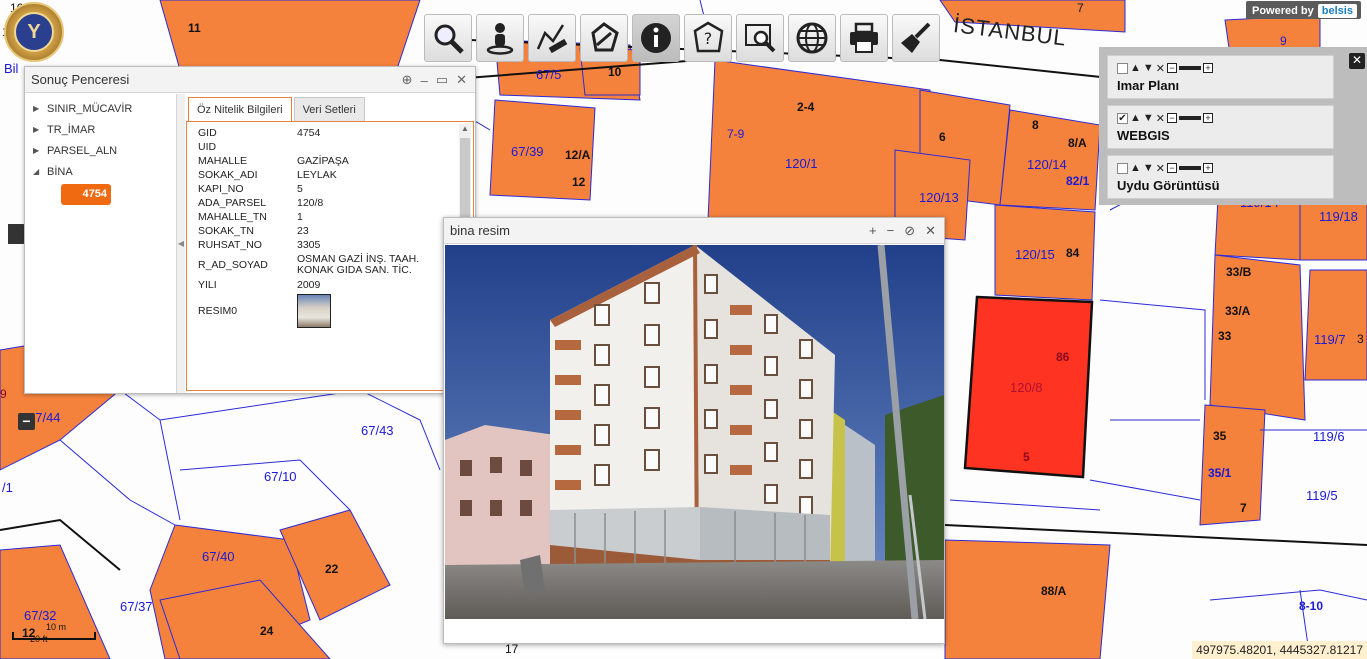  Describe the element at coordinates (873, 231) in the screenshot. I see `zoom-in-icon: +` at that location.